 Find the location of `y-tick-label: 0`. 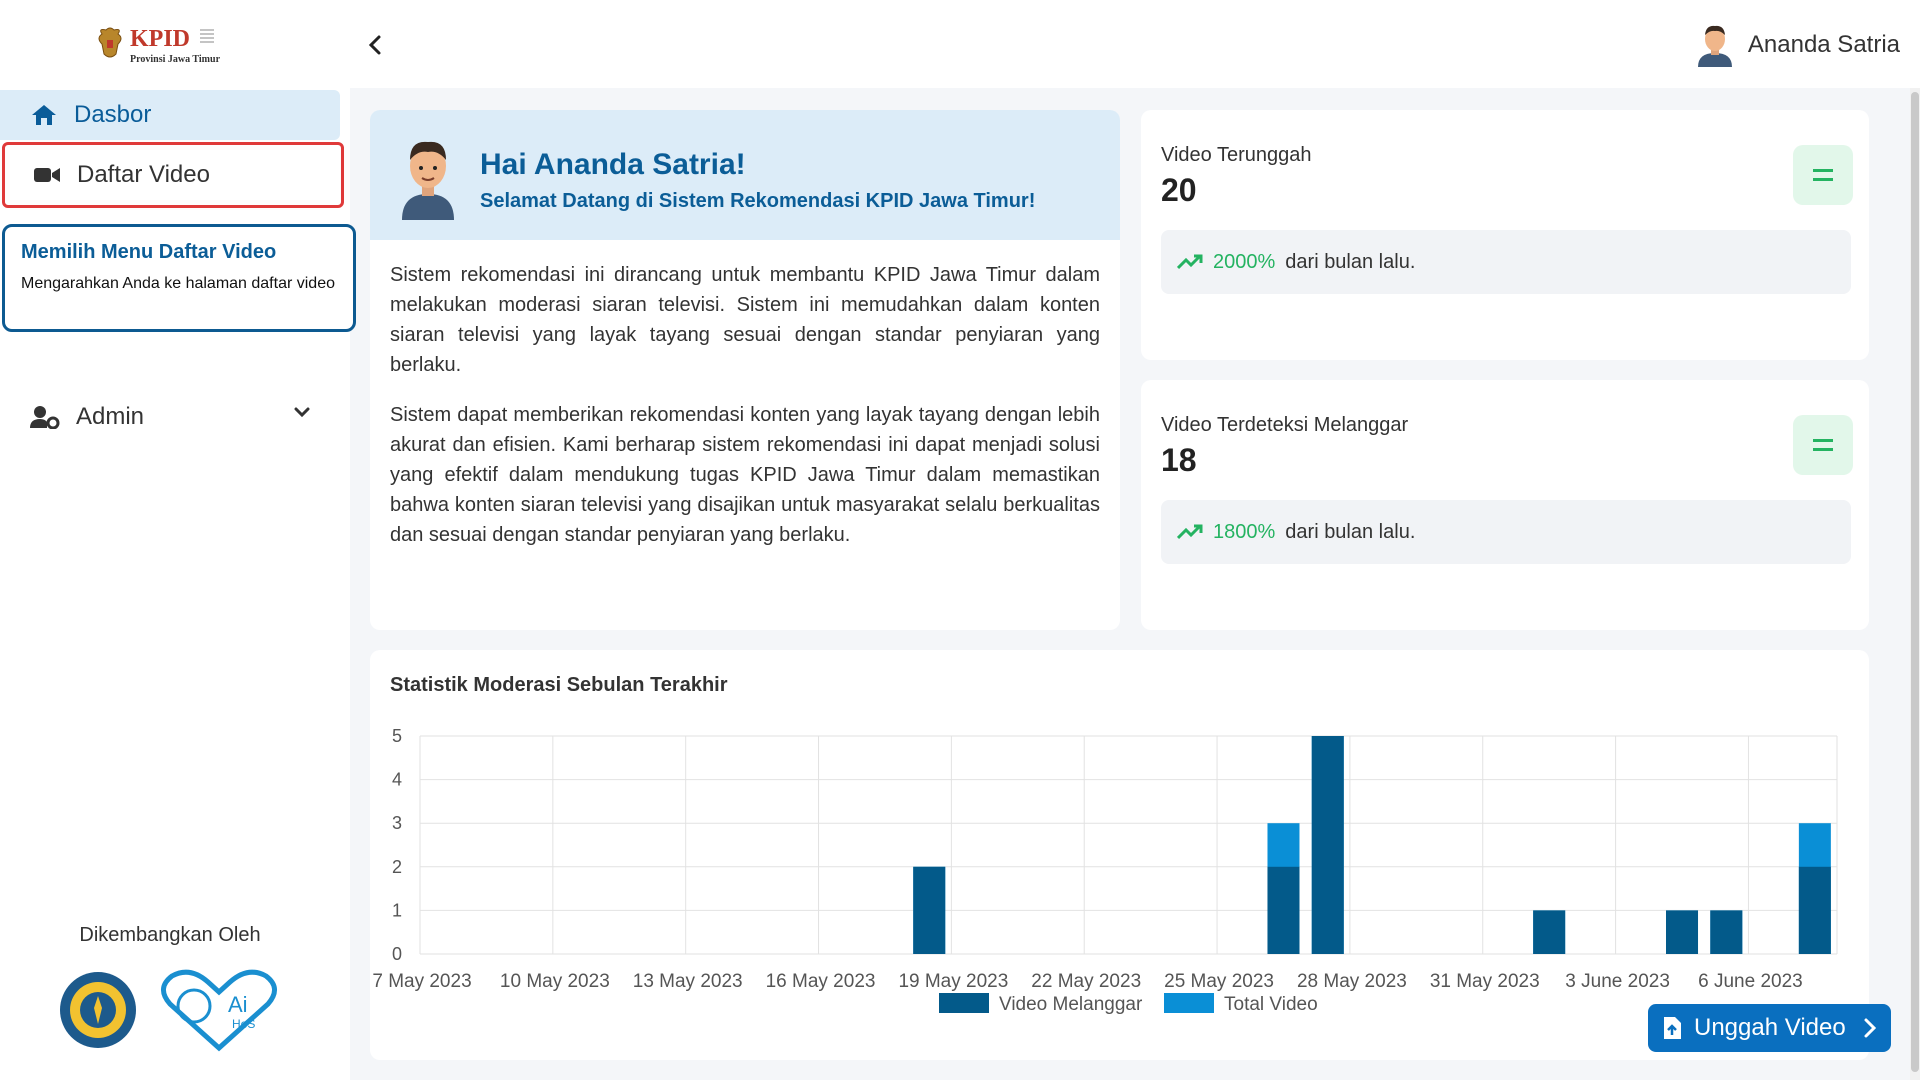

y-tick-label: 0 is located at coordinates (397, 954).